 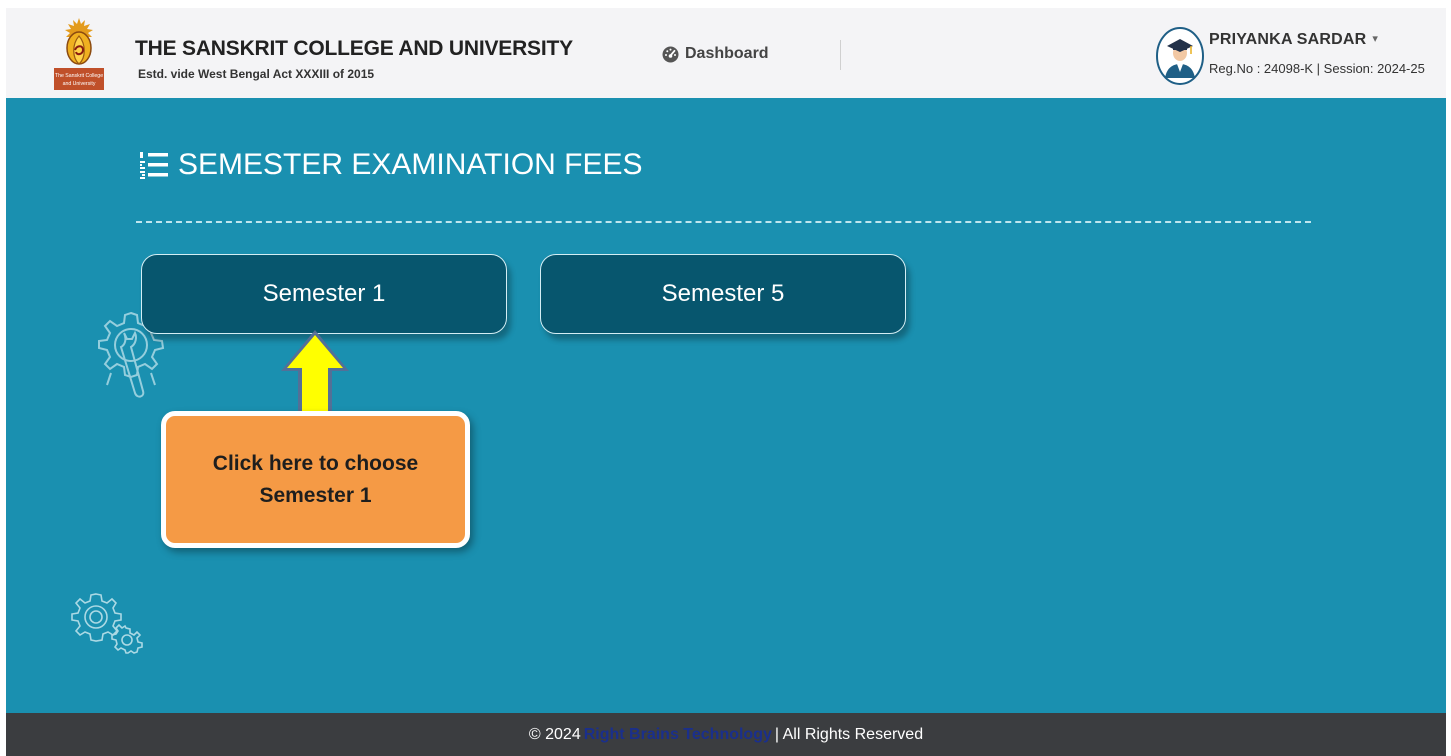 What do you see at coordinates (315, 372) in the screenshot?
I see `up-arrow-indicator-icon` at bounding box center [315, 372].